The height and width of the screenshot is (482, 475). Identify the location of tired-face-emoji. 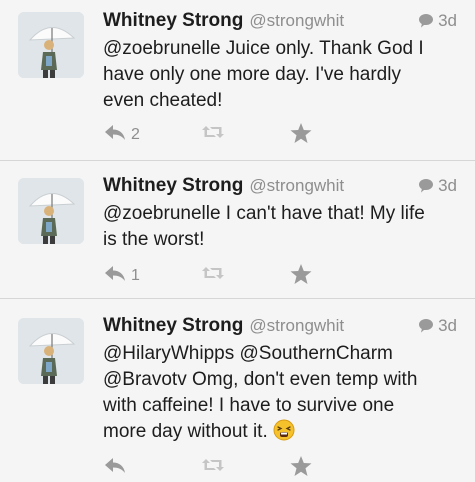
(284, 434).